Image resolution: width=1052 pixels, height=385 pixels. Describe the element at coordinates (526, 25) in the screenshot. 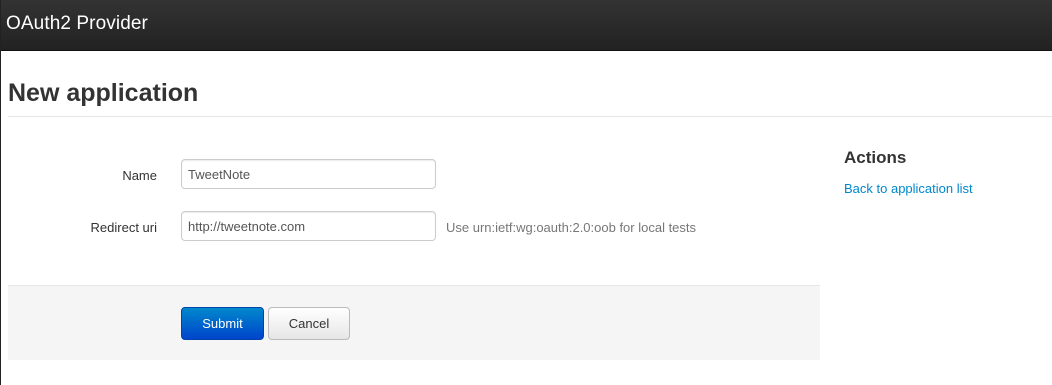

I see `top-navbar: OAuth2 Provider` at that location.